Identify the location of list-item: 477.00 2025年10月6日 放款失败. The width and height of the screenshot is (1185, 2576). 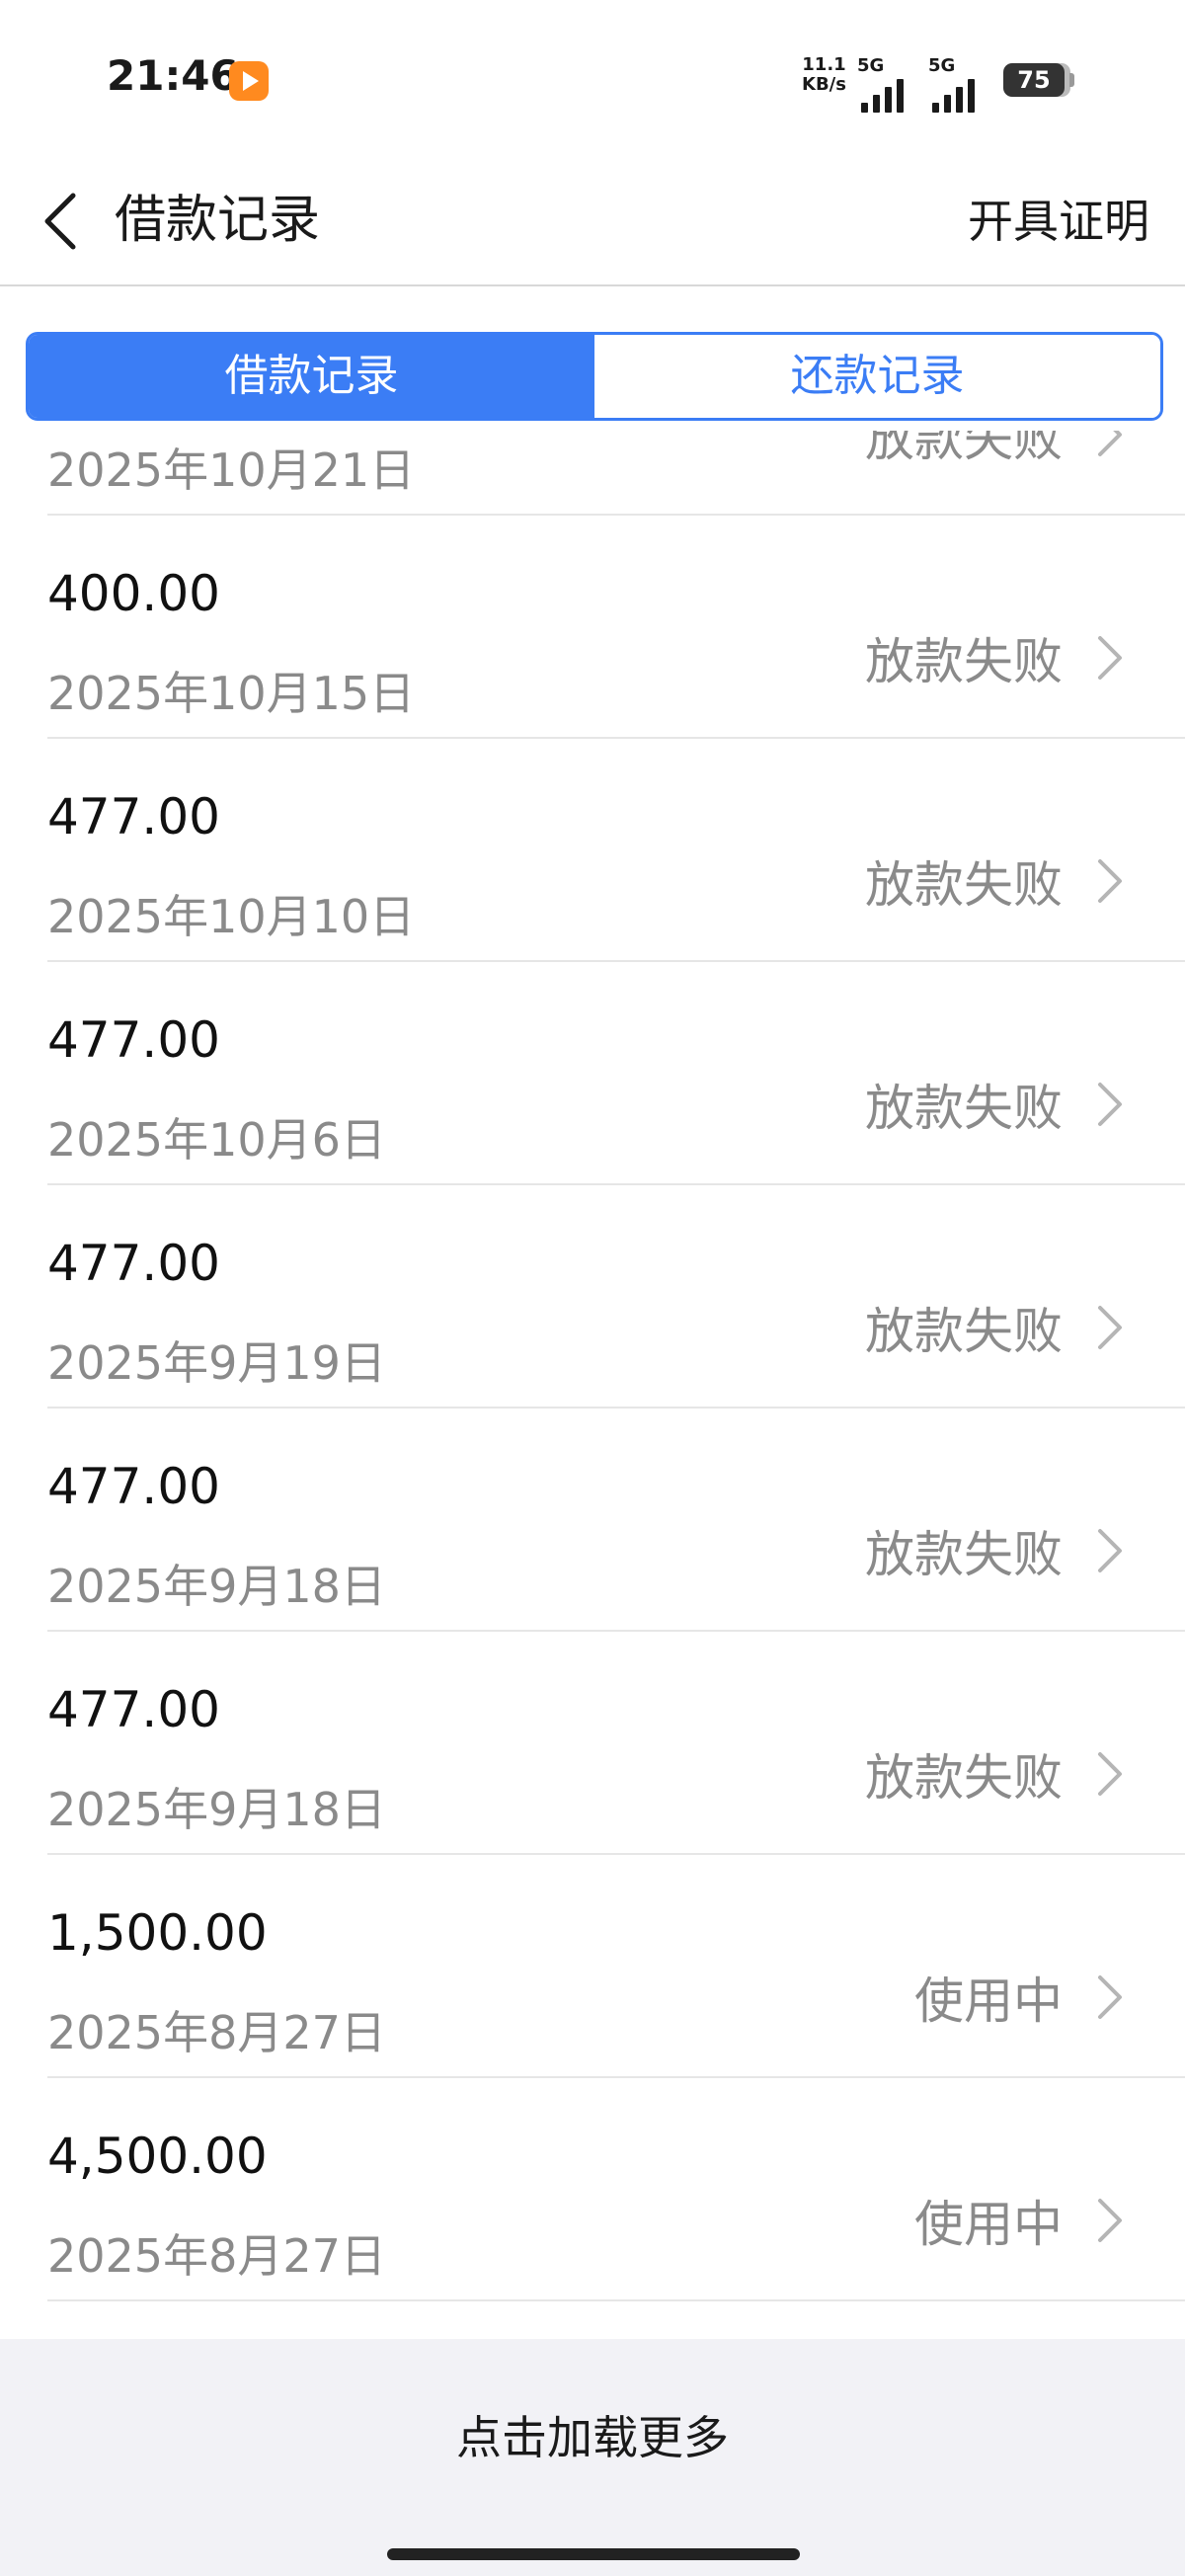
(616, 1073).